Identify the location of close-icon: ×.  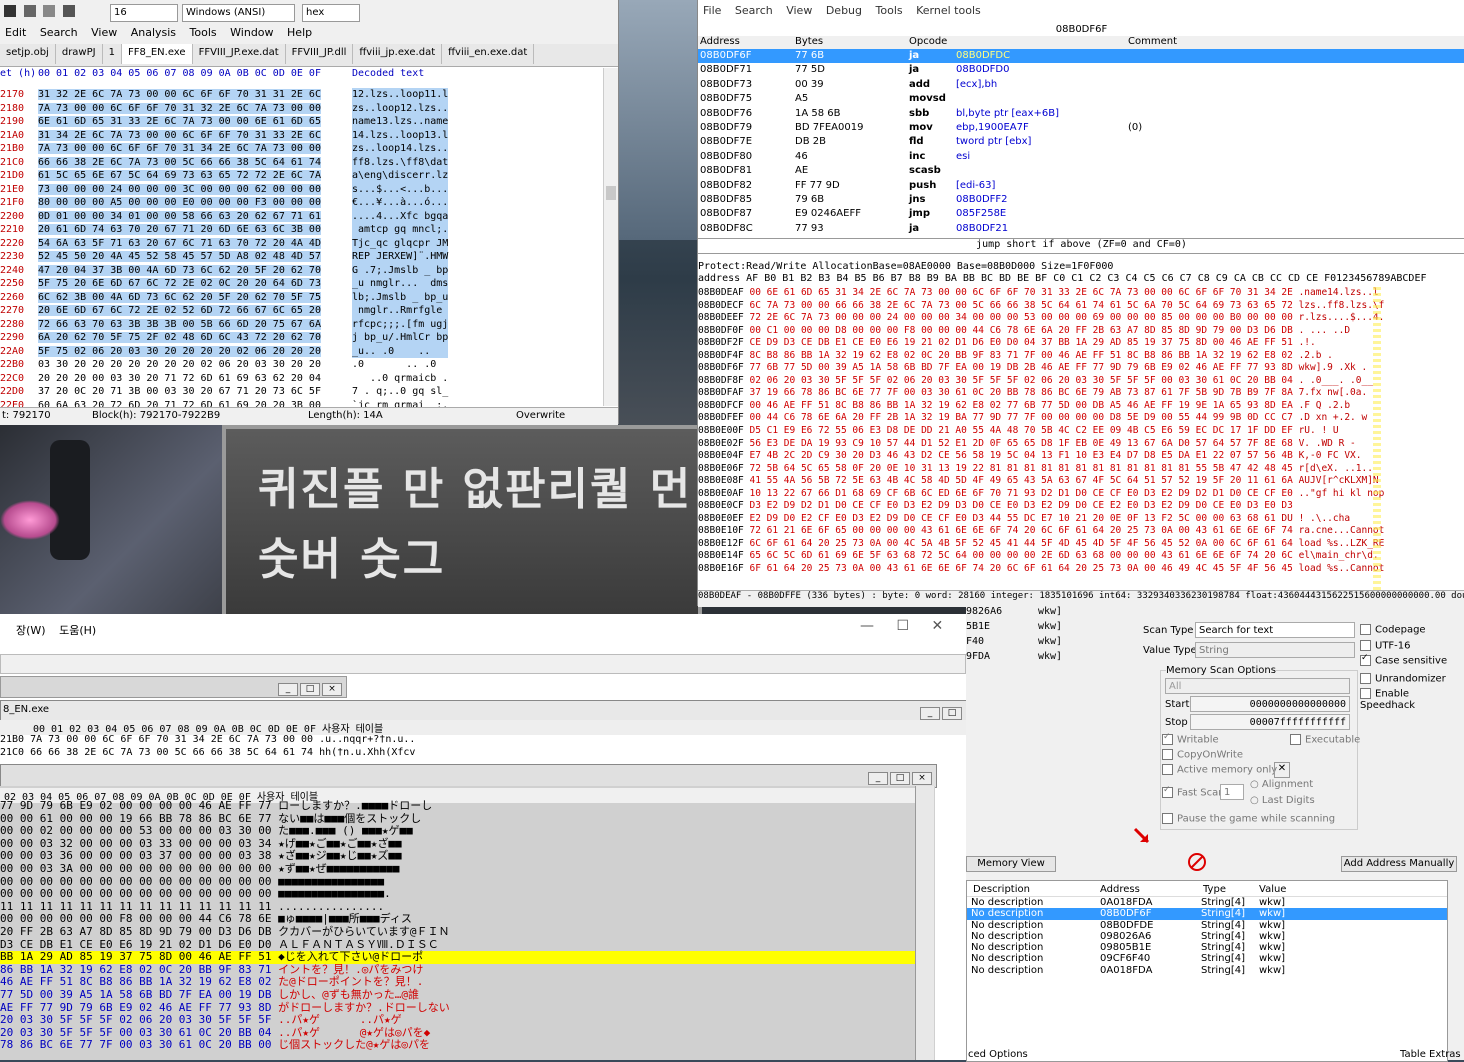
(922, 778).